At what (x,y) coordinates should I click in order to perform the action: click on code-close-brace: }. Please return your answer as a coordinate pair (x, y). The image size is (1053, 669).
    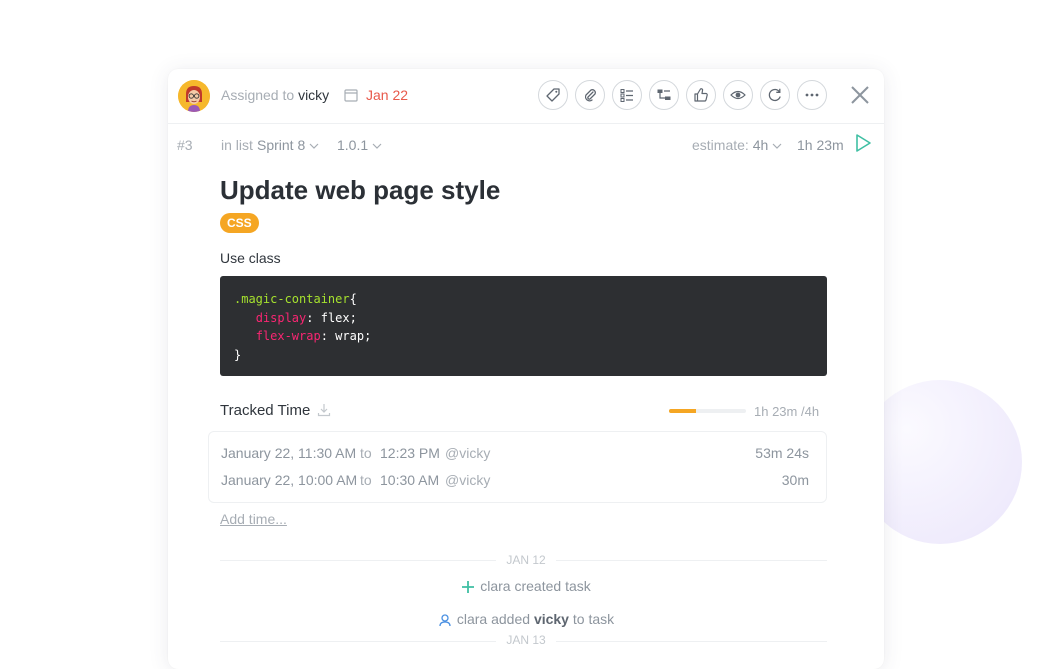
    Looking at the image, I should click on (238, 354).